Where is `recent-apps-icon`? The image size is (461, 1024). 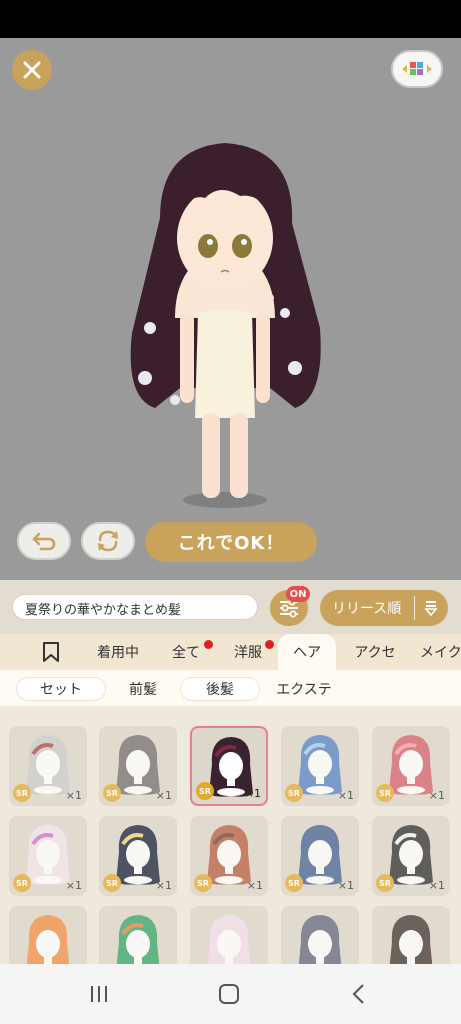
recent-apps-icon is located at coordinates (99, 994).